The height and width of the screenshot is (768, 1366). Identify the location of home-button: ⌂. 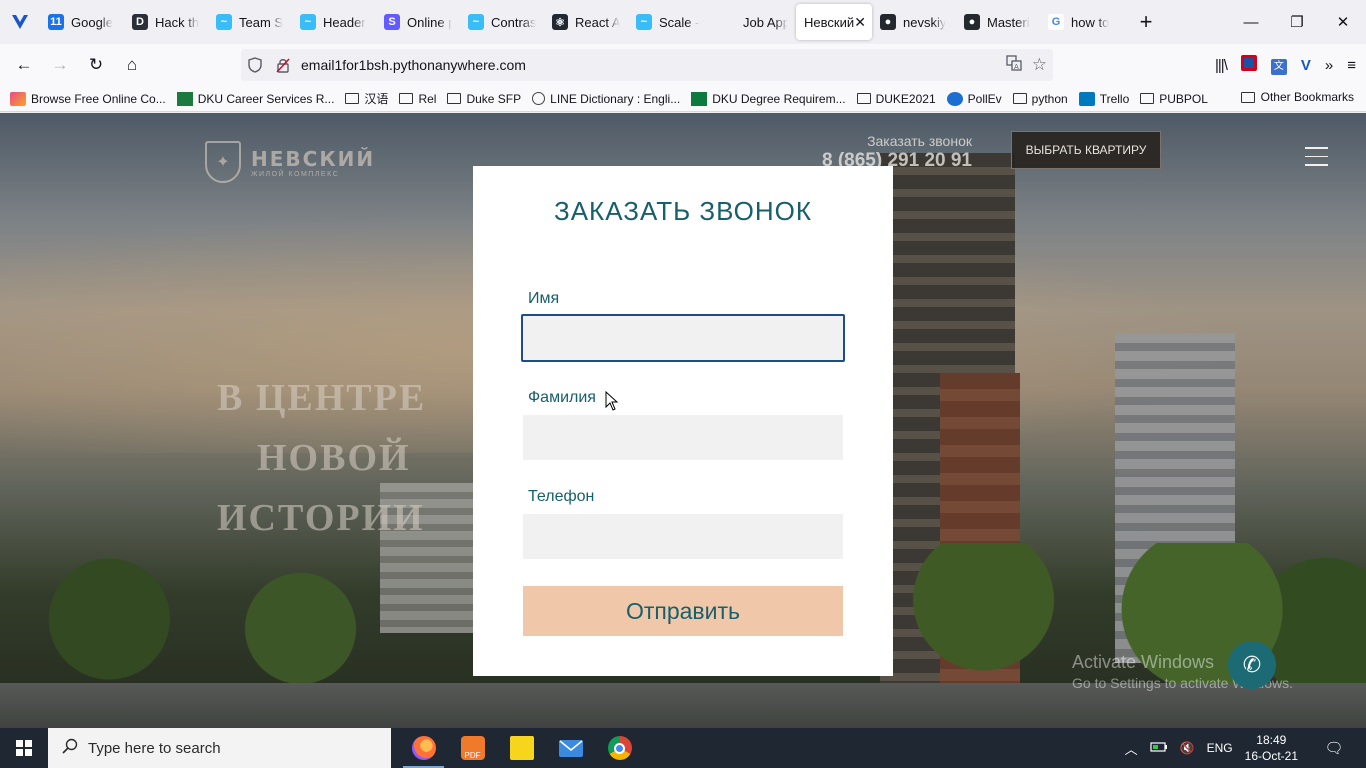
(132, 65).